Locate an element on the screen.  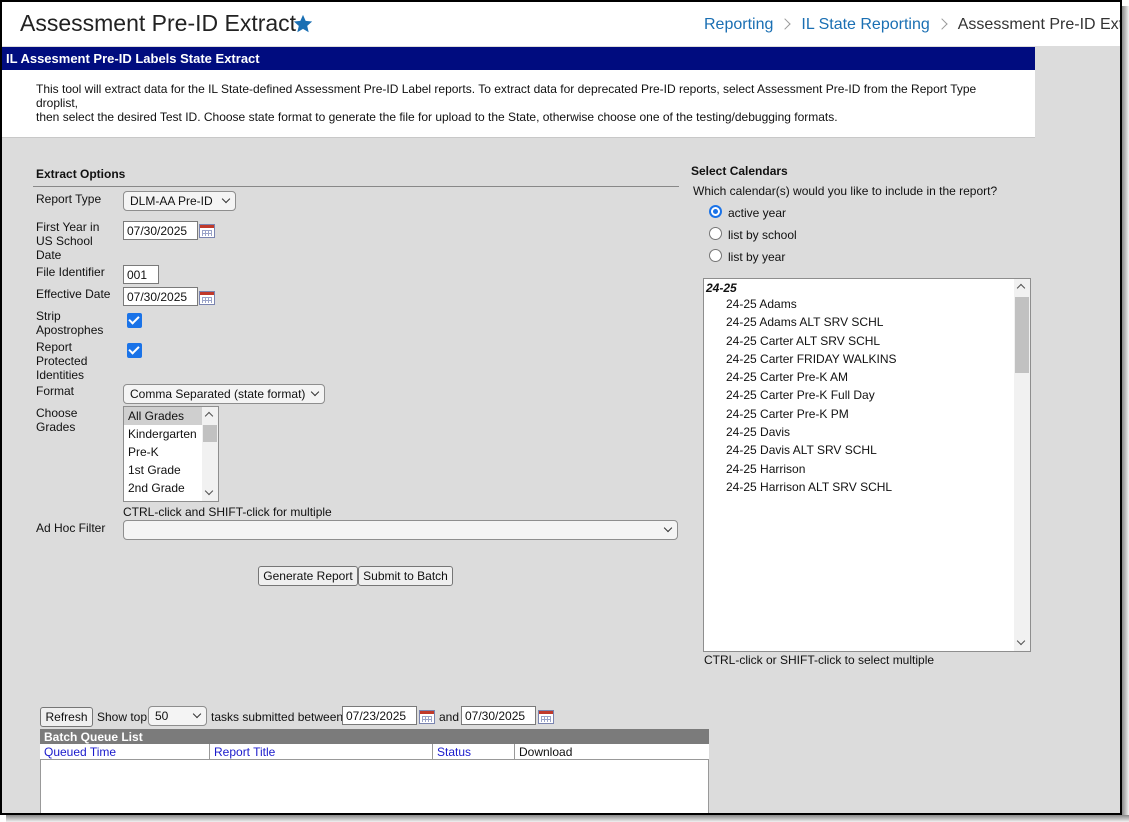
favorite-star-icon is located at coordinates (303, 24).